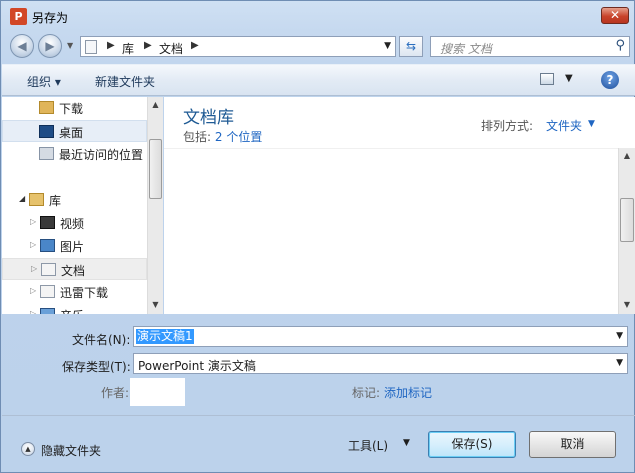 The image size is (635, 473). I want to click on nav-scrollbar: ▲ ▼, so click(155, 205).